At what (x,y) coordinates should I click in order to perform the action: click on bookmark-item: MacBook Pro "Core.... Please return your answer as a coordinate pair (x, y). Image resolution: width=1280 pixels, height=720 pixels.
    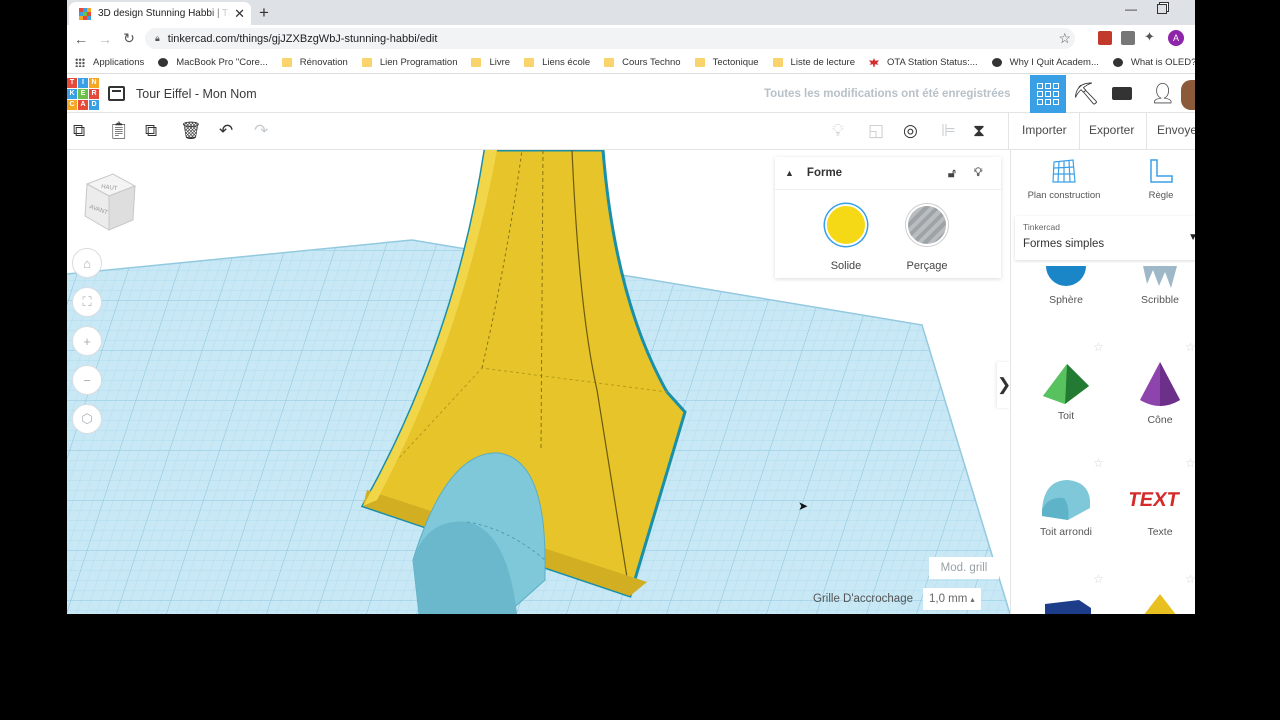
    Looking at the image, I should click on (213, 62).